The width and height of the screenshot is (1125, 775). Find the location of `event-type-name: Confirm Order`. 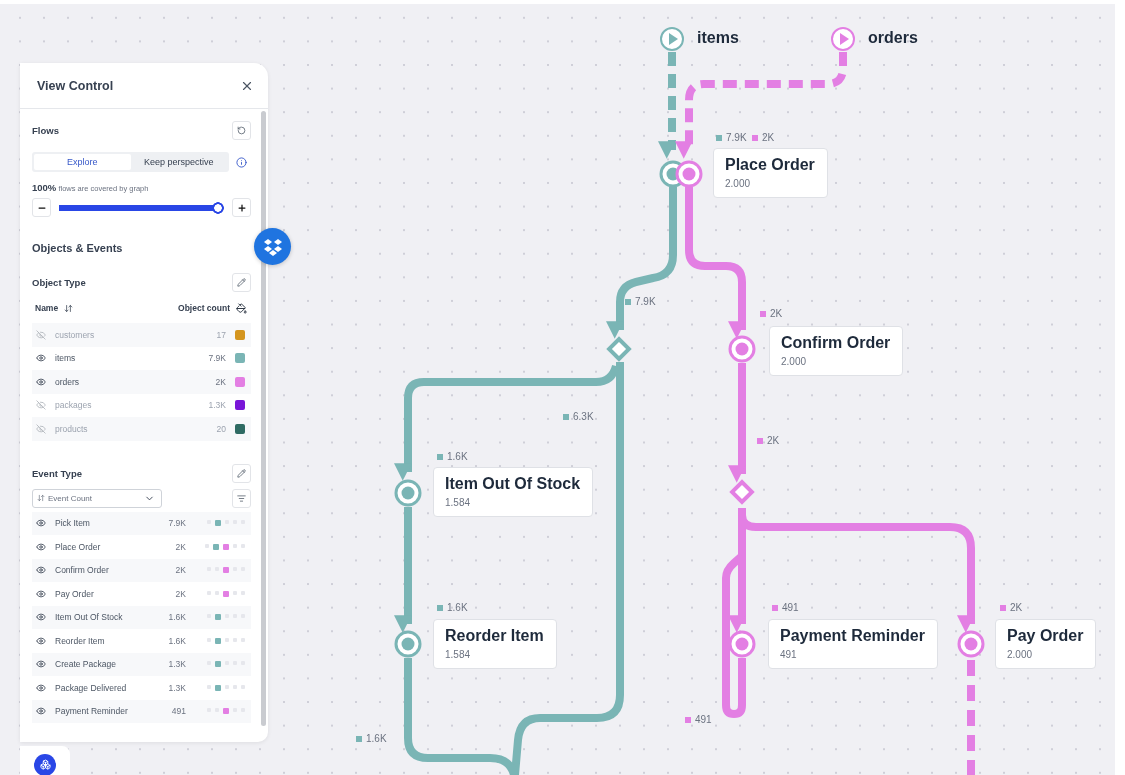

event-type-name: Confirm Order is located at coordinates (82, 570).